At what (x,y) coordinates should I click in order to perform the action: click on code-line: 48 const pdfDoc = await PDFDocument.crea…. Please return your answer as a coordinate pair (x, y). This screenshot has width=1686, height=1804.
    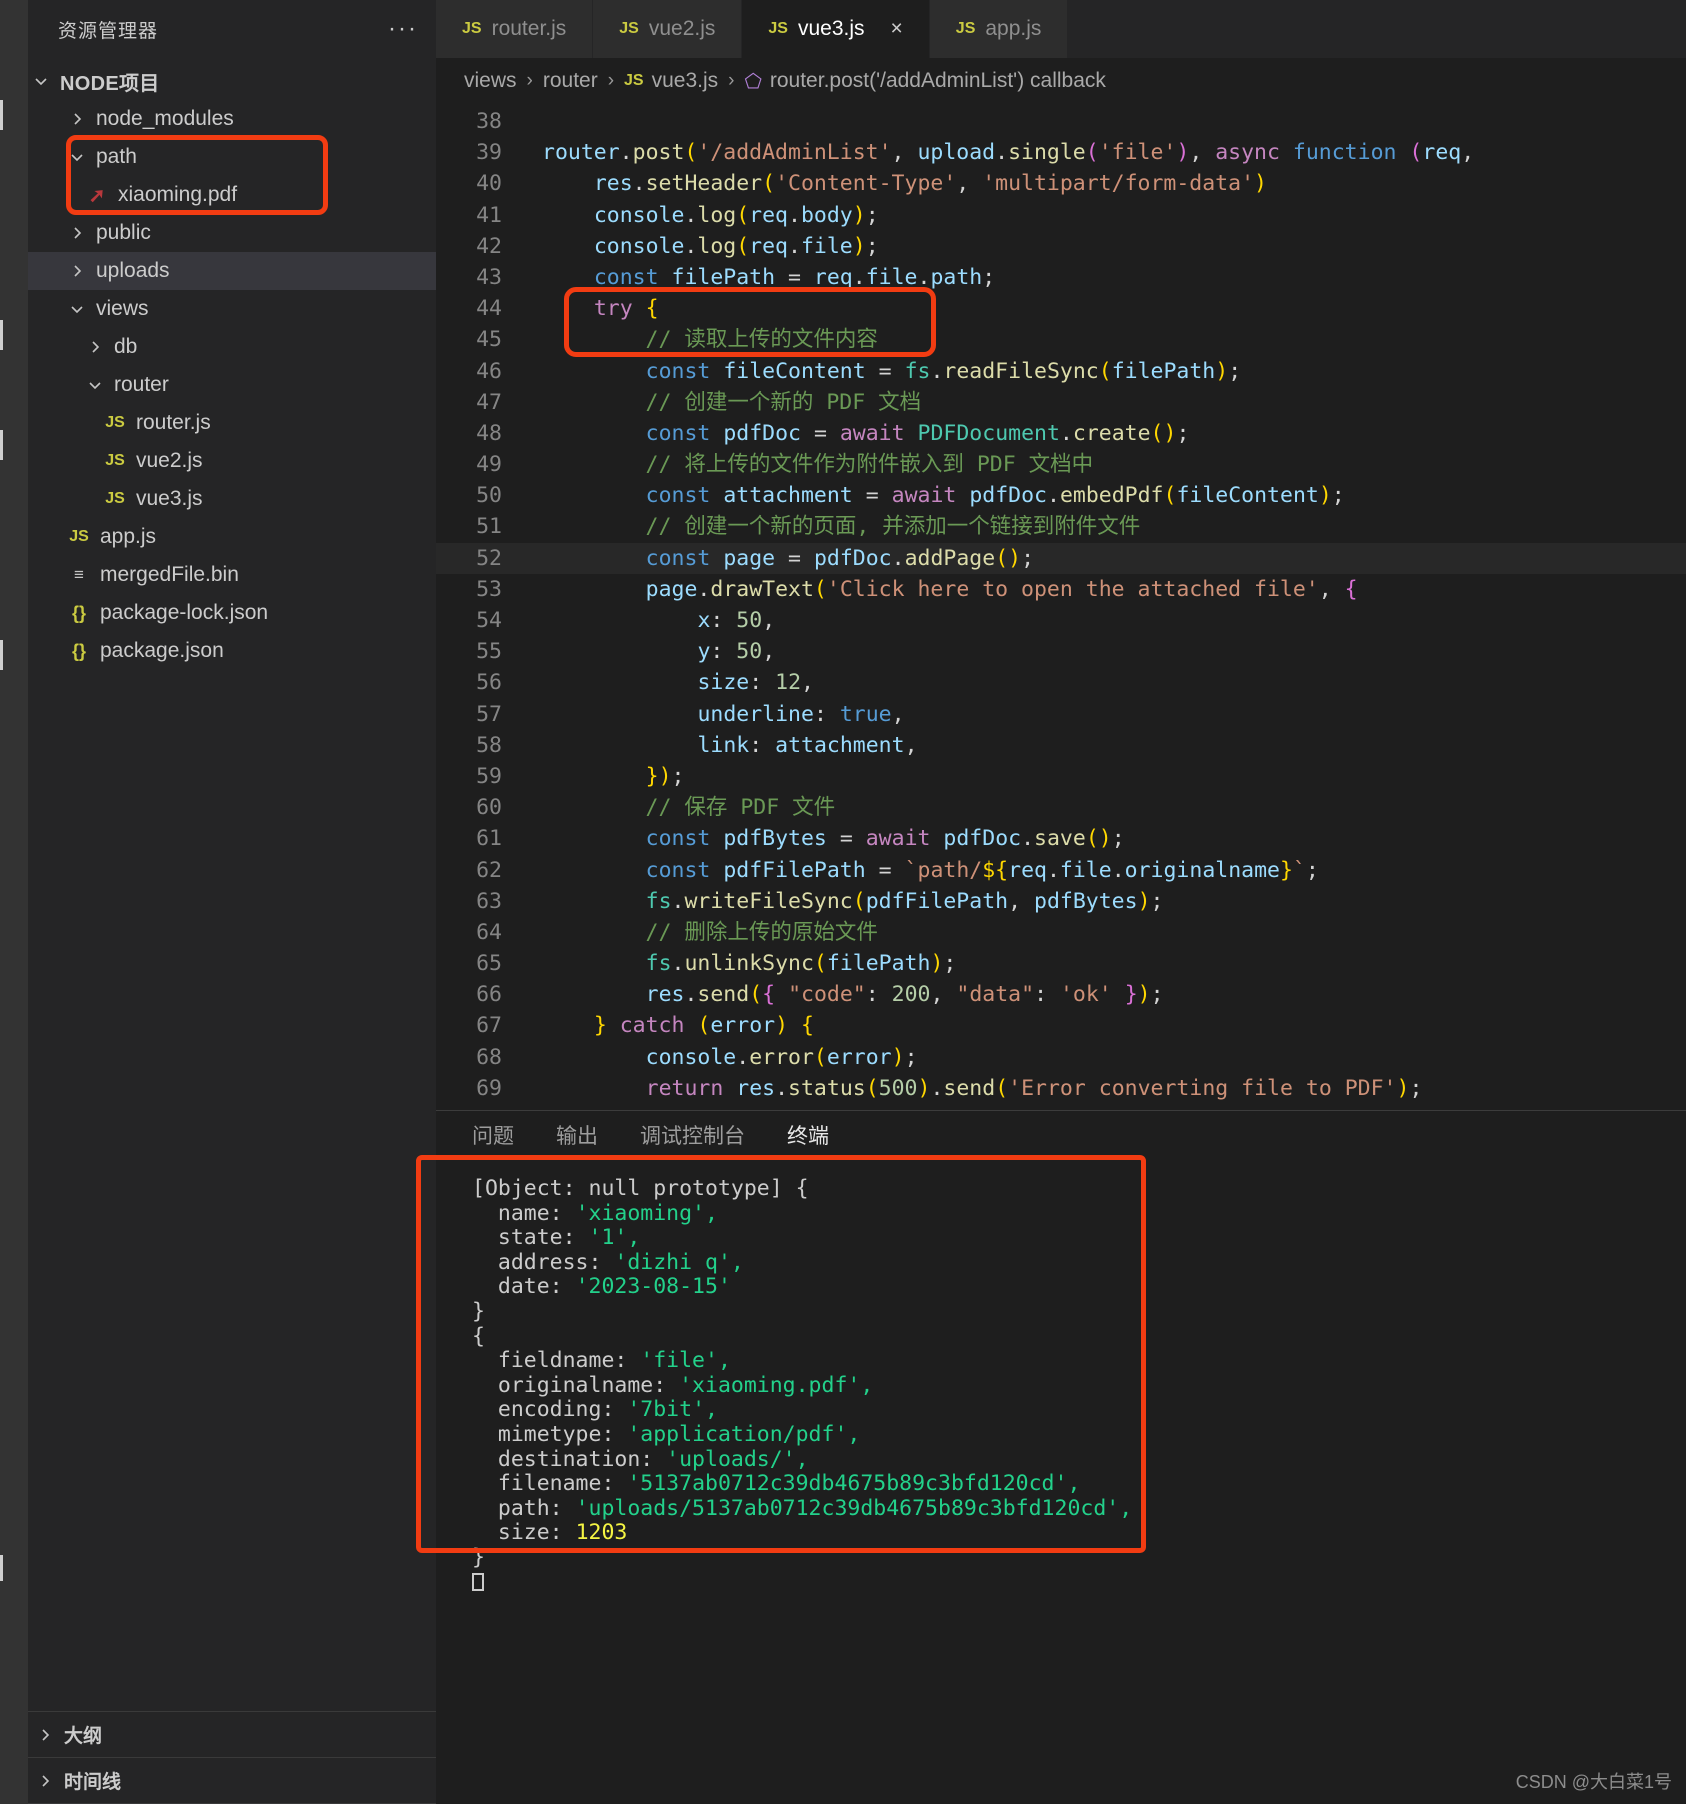
    Looking at the image, I should click on (1061, 433).